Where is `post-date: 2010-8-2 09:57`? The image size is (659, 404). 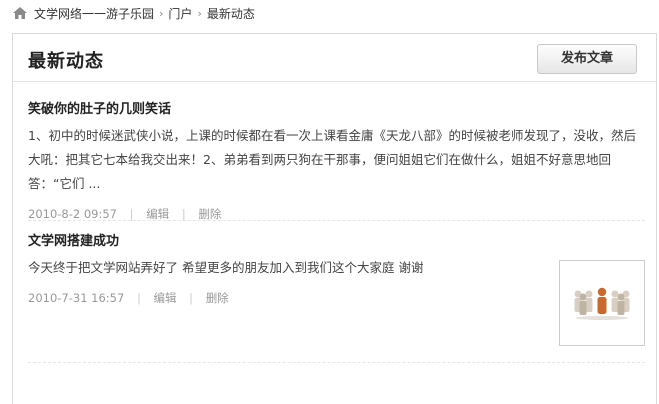 post-date: 2010-8-2 09:57 is located at coordinates (72, 214).